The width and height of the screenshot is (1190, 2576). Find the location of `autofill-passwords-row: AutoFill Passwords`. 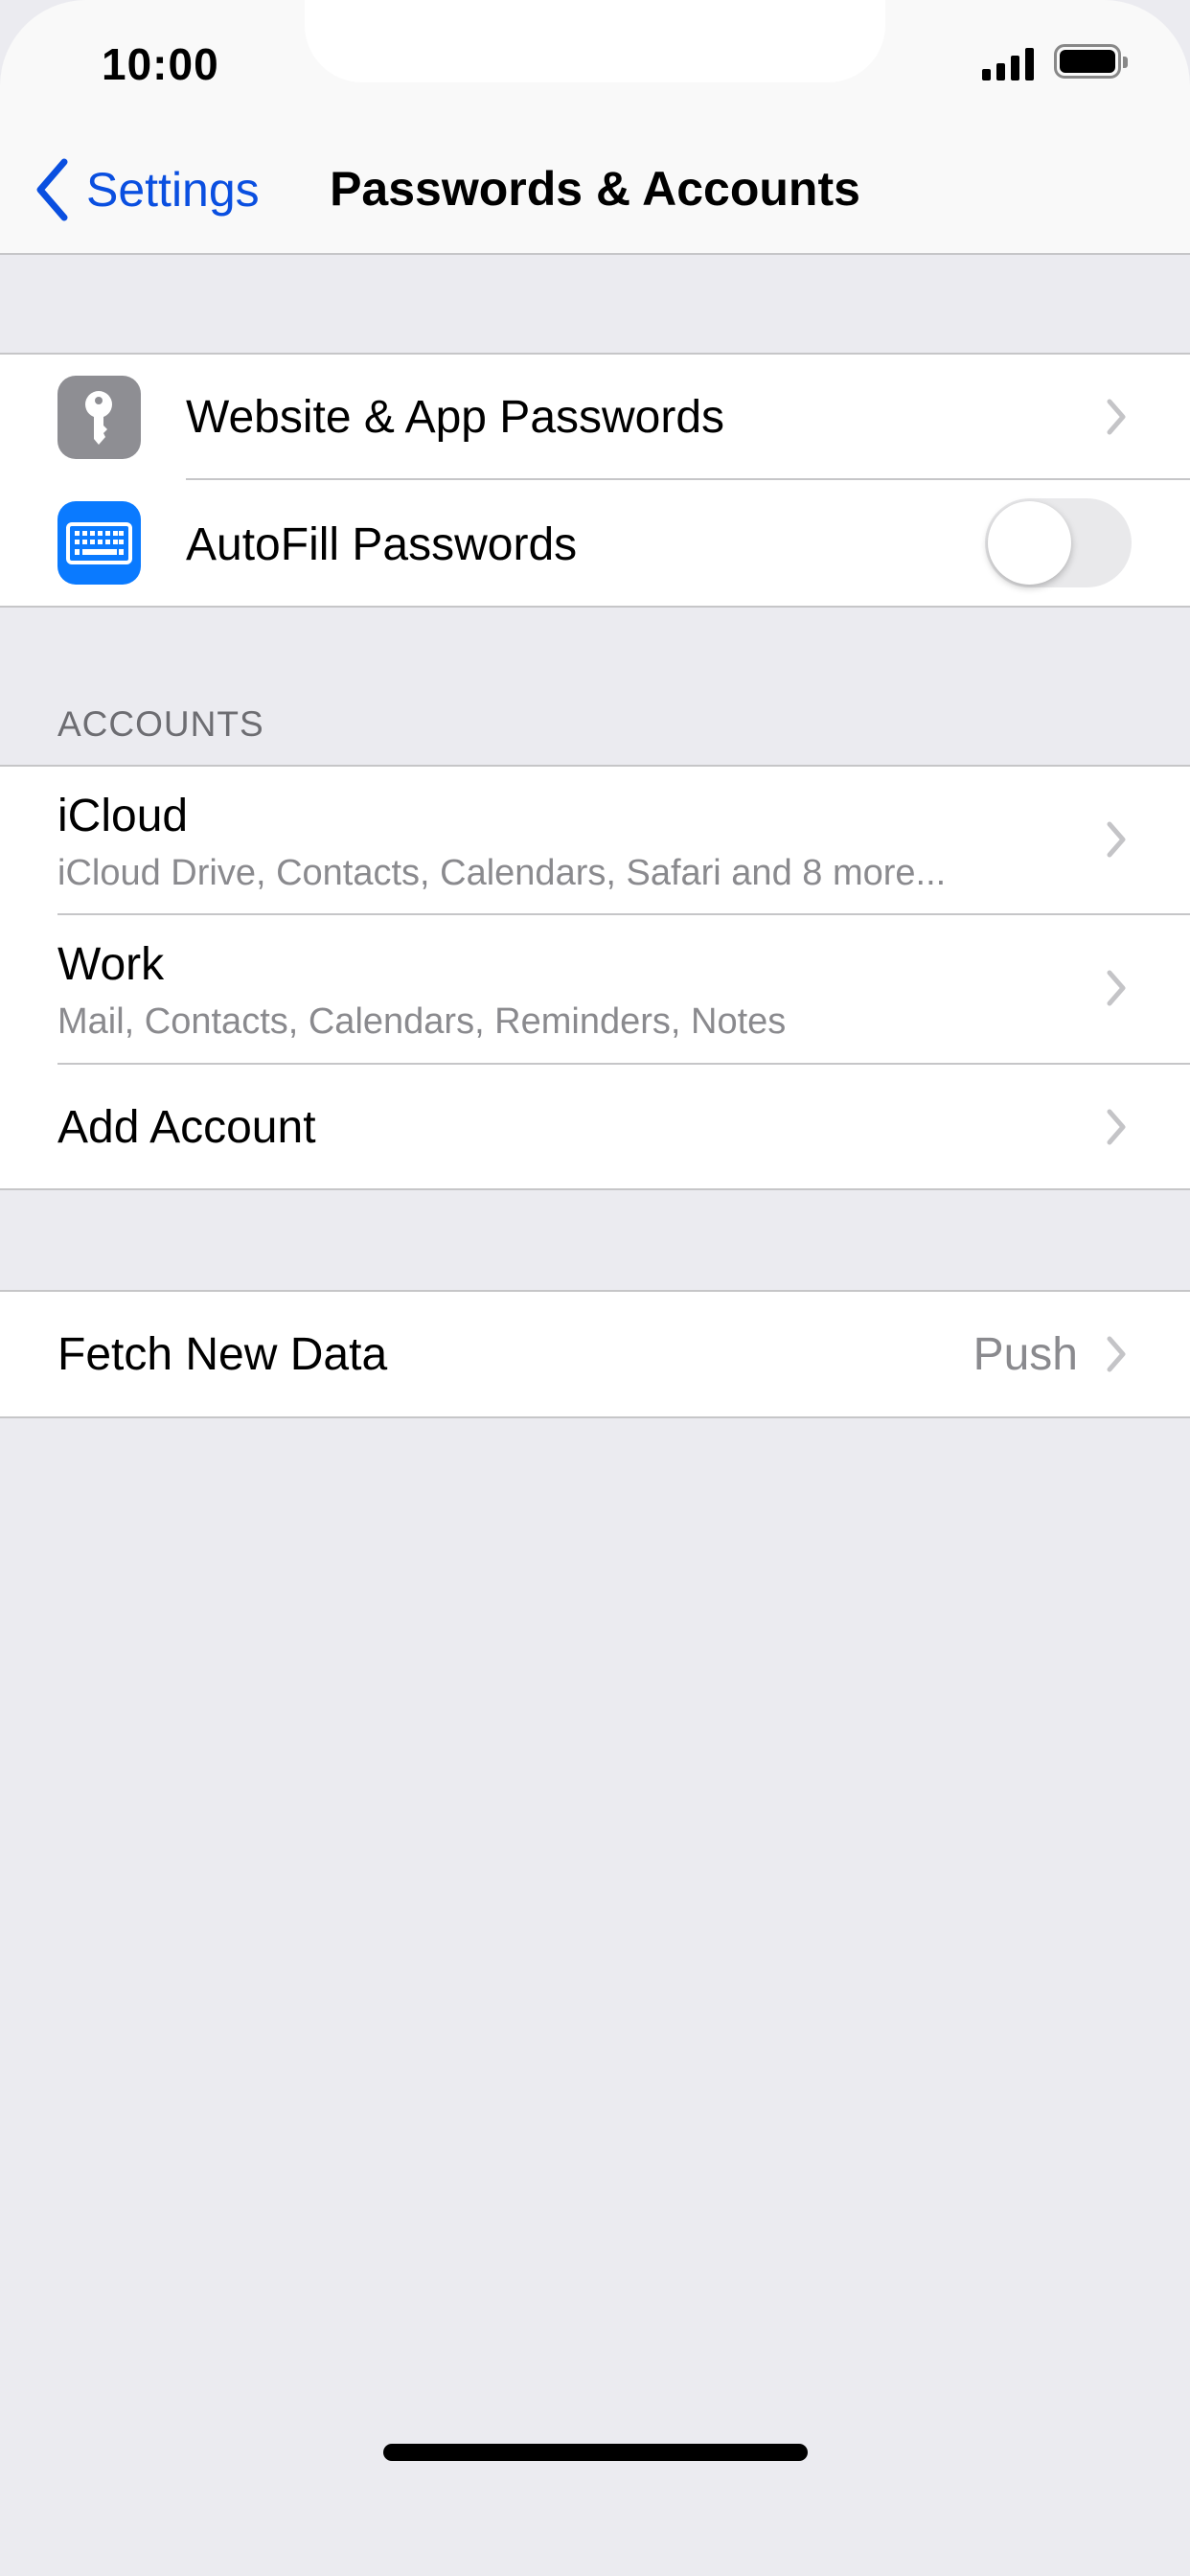

autofill-passwords-row: AutoFill Passwords is located at coordinates (595, 543).